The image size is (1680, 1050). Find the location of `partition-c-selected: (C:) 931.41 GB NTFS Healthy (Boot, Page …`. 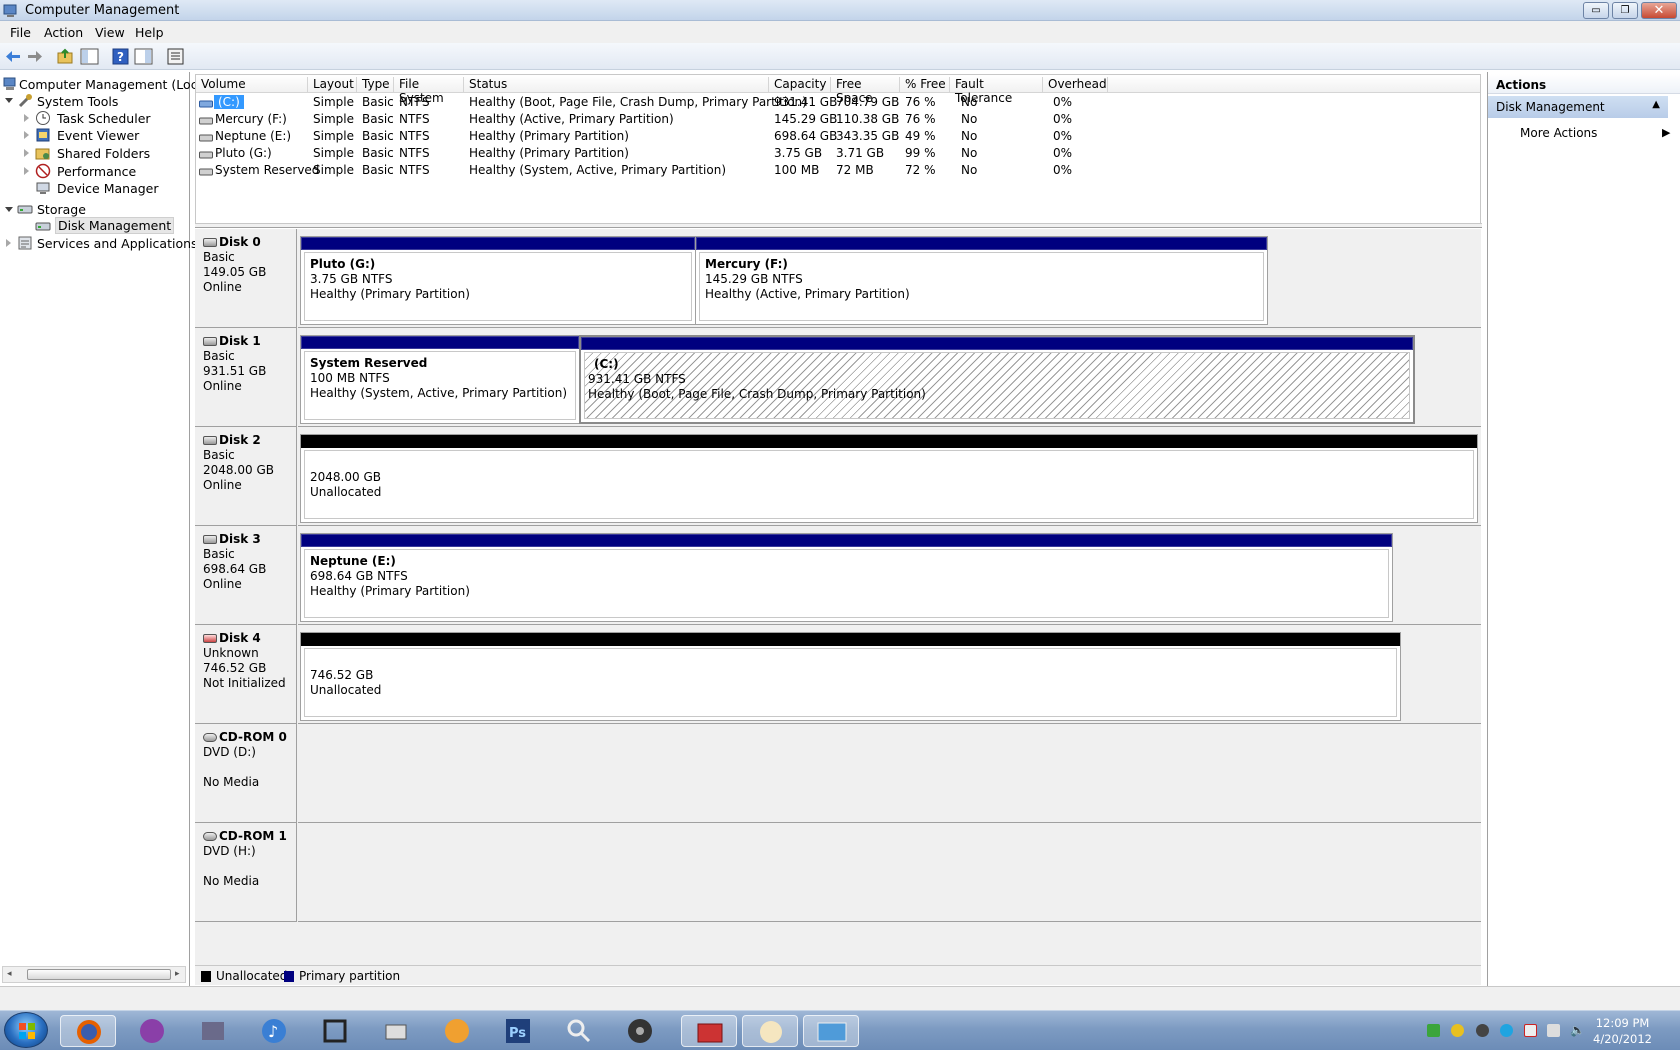

partition-c-selected: (C:) 931.41 GB NTFS Healthy (Boot, Page … is located at coordinates (997, 379).